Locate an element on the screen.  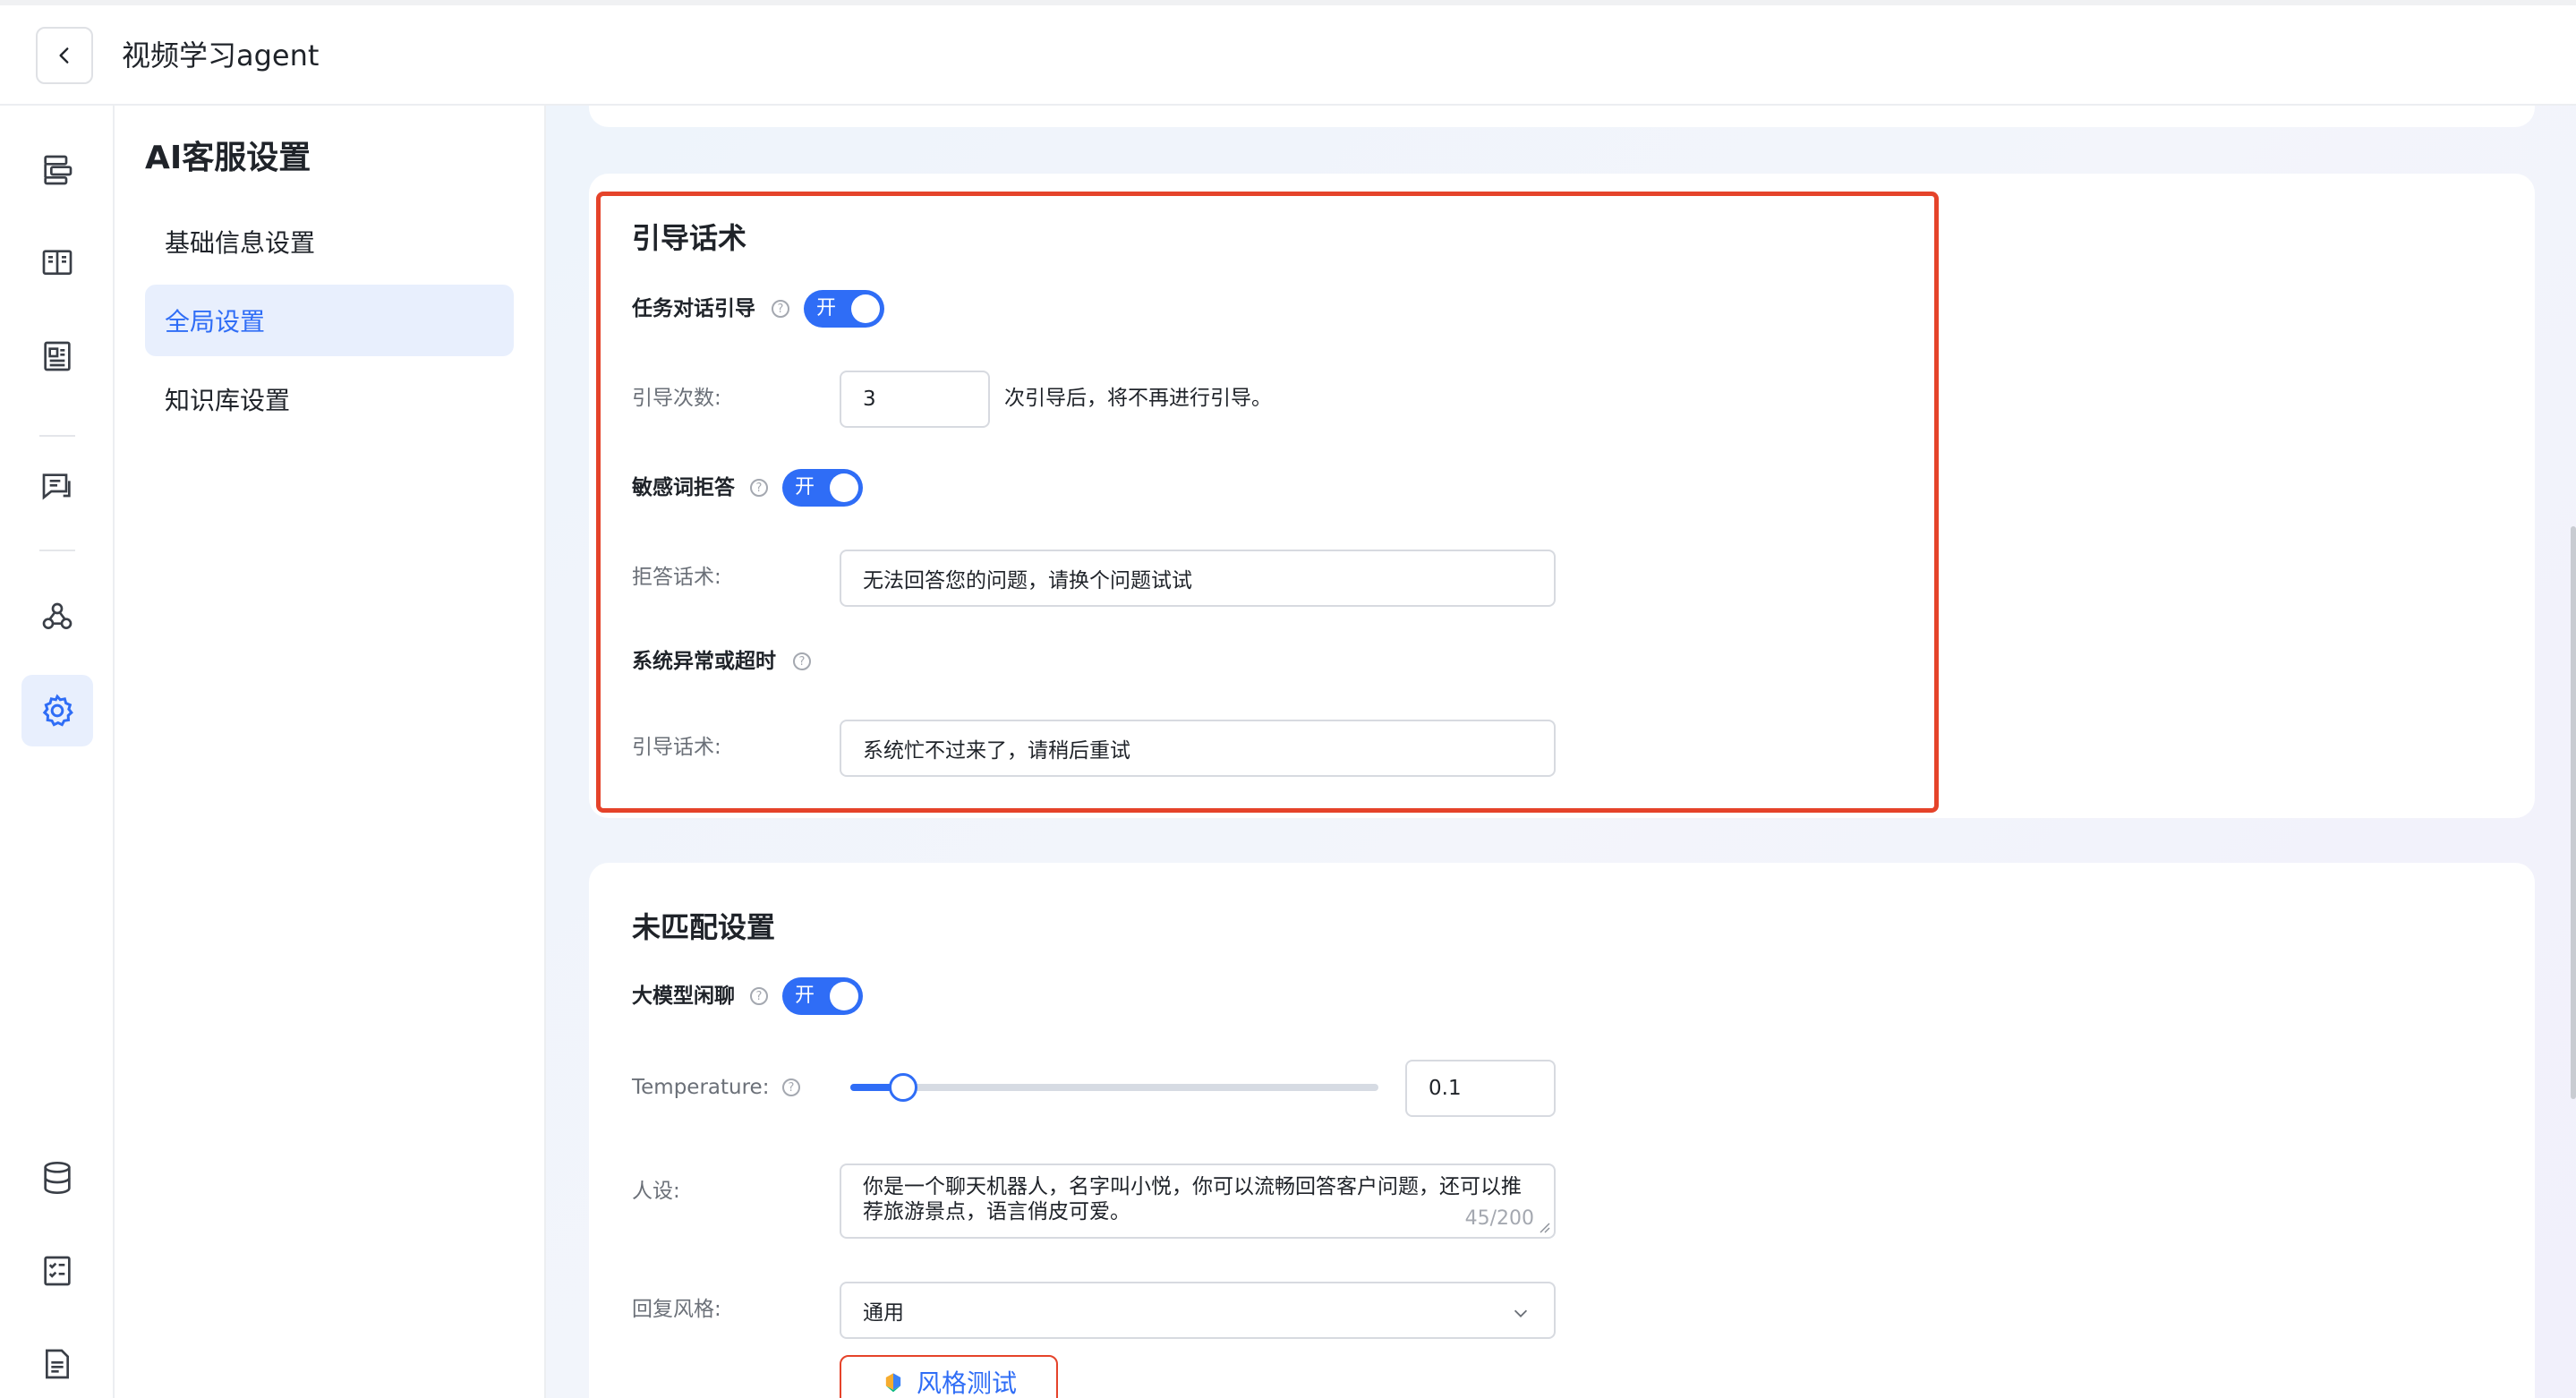
char-counter: 45/200 is located at coordinates (1499, 1218).